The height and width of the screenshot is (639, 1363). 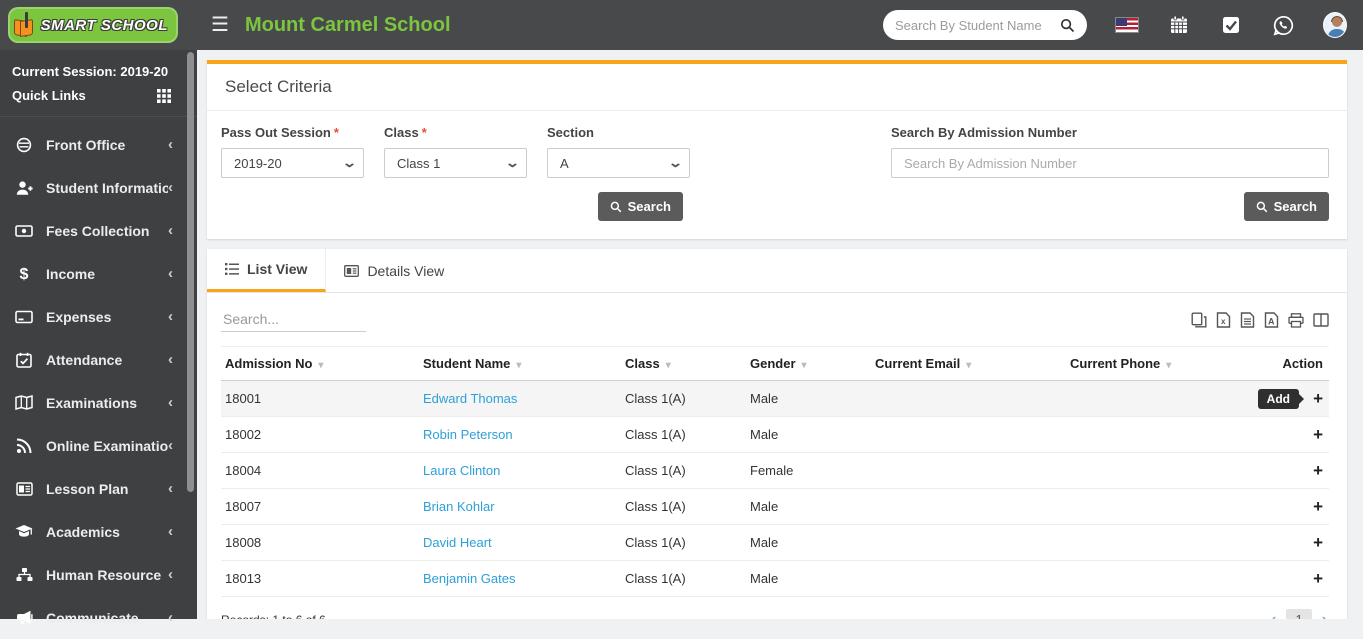 What do you see at coordinates (320, 470) in the screenshot?
I see `admission-no-cell: 18004` at bounding box center [320, 470].